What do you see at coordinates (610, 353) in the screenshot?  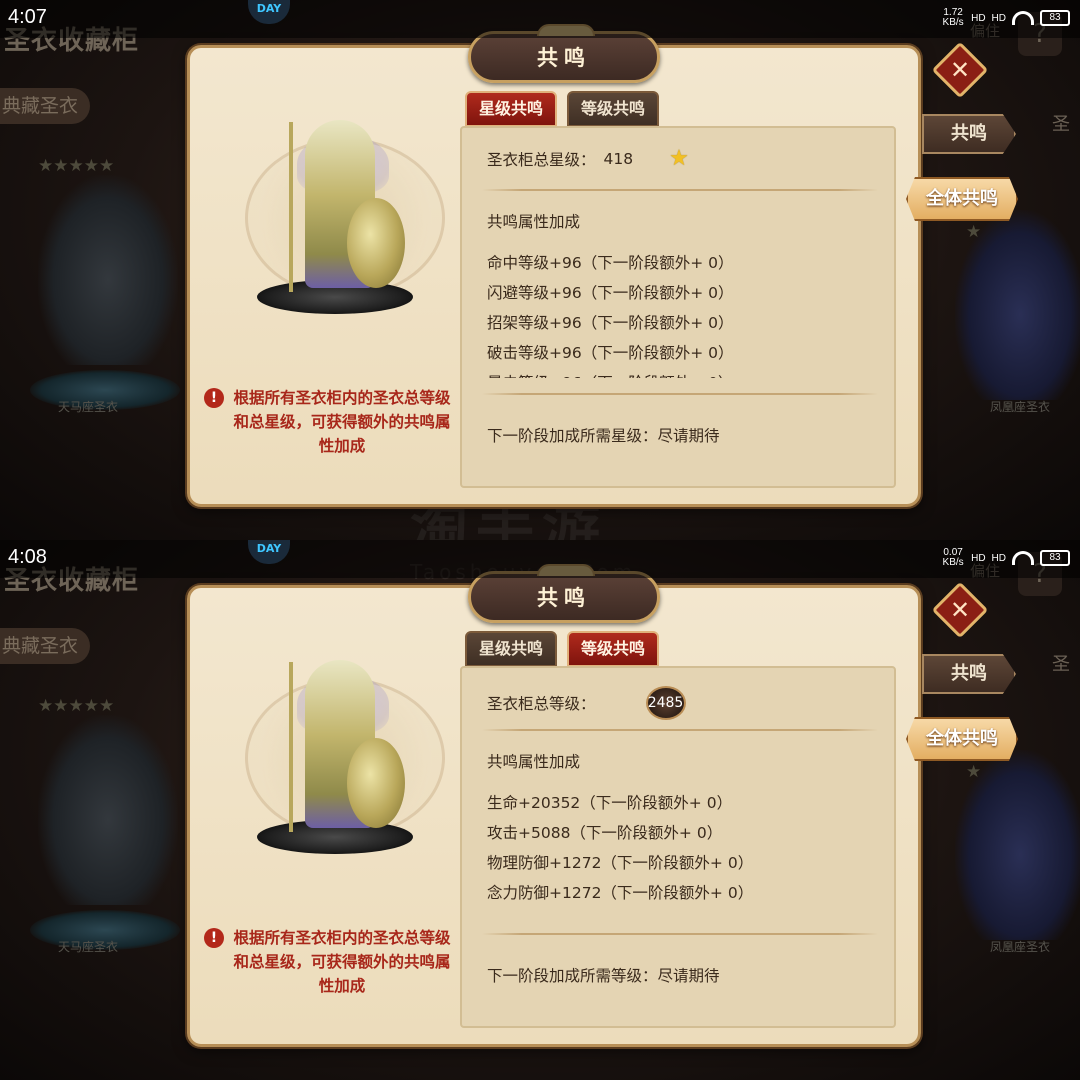 I see `bonus-item: 破击等级+96（下一阶段额外+ 0）` at bounding box center [610, 353].